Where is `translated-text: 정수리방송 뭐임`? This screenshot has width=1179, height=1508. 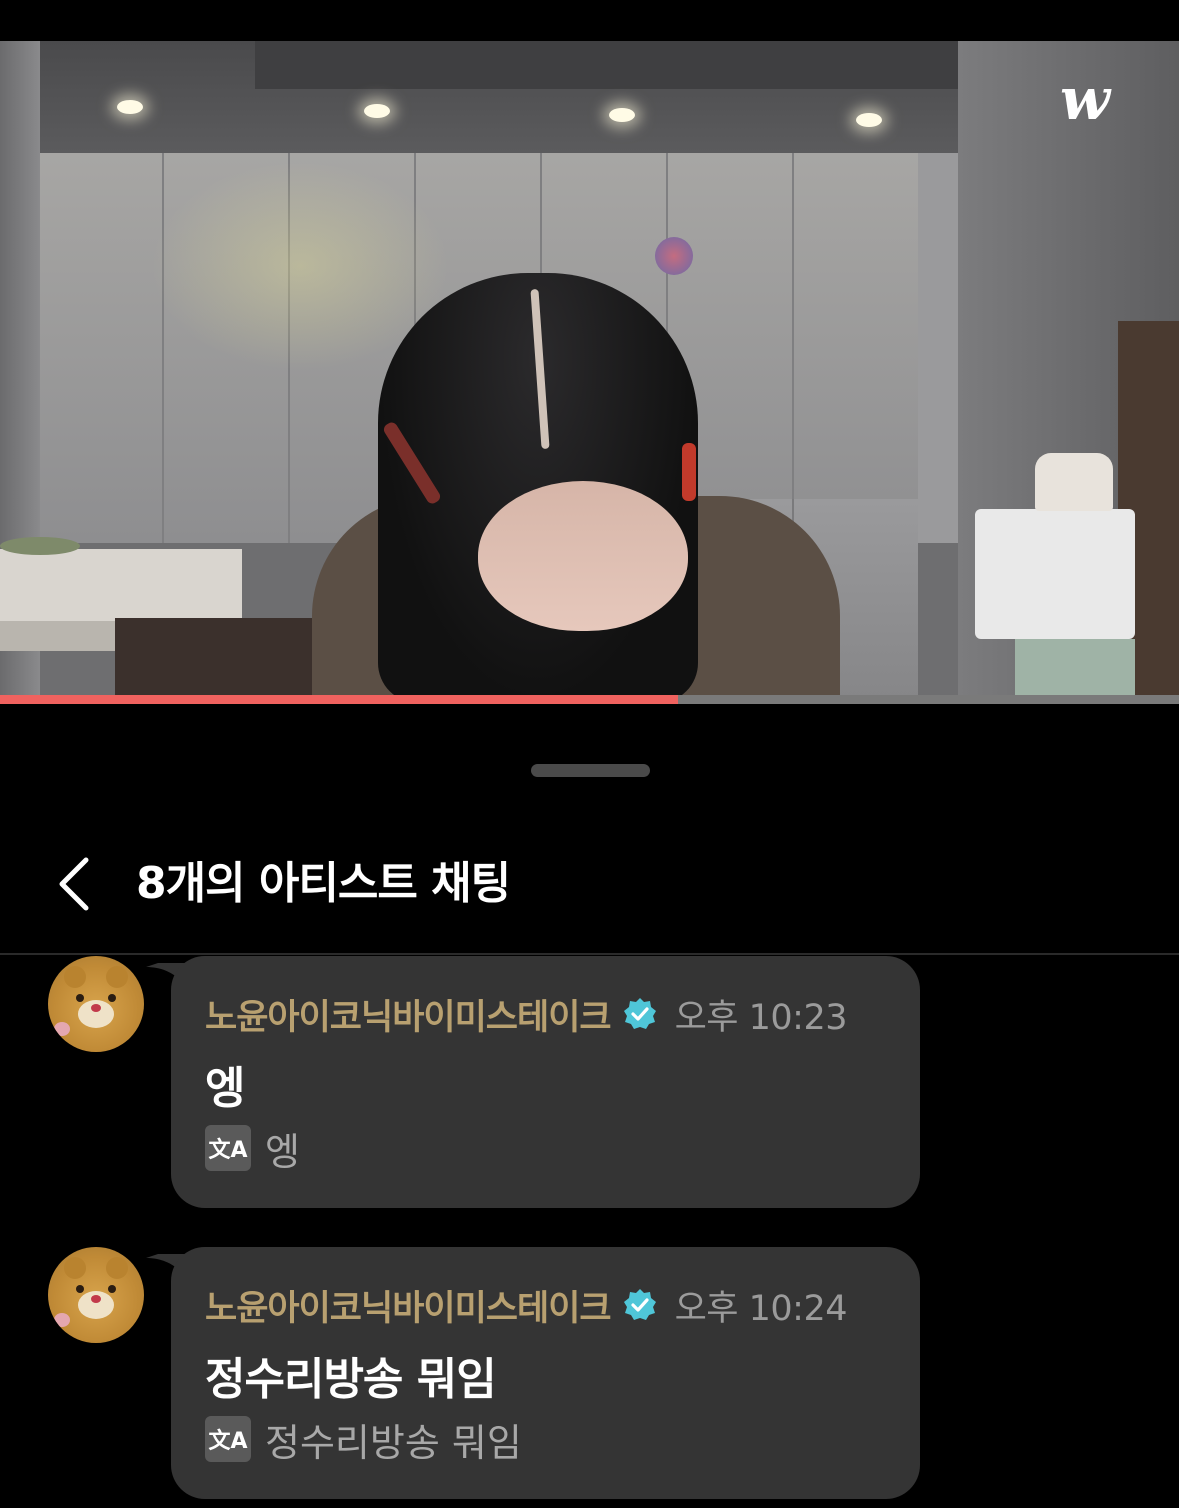 translated-text: 정수리방송 뭐임 is located at coordinates (393, 1442).